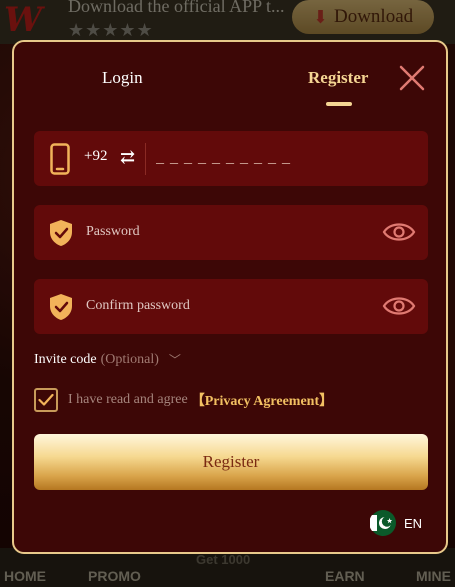 The height and width of the screenshot is (587, 455). What do you see at coordinates (413, 523) in the screenshot?
I see `language-label: EN` at bounding box center [413, 523].